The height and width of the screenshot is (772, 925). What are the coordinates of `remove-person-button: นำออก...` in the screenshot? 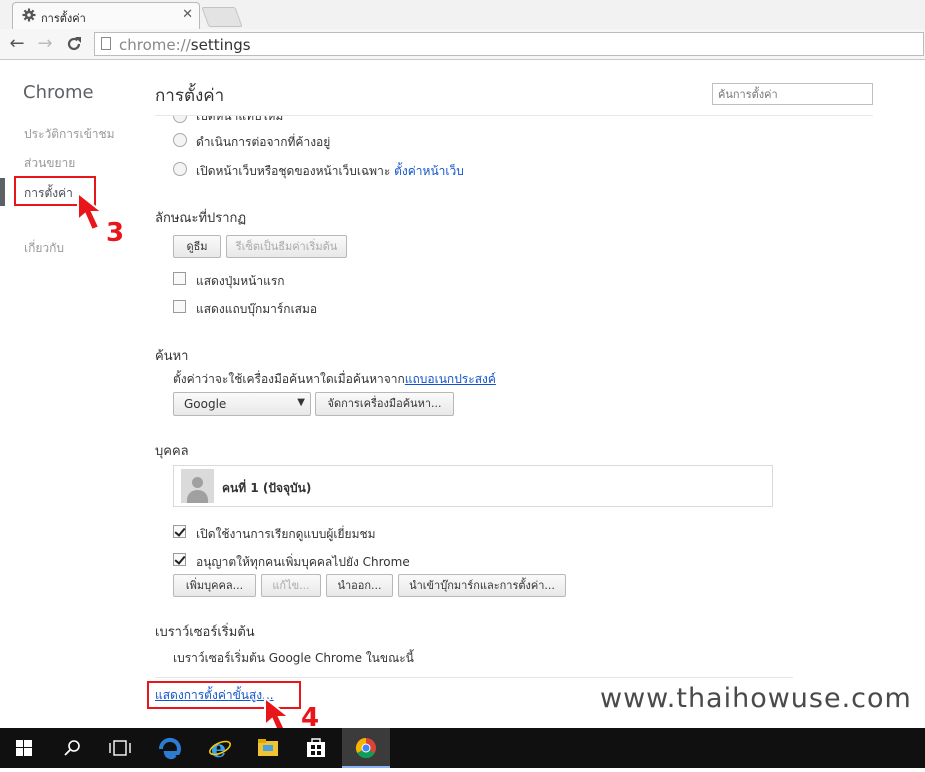 It's located at (359, 585).